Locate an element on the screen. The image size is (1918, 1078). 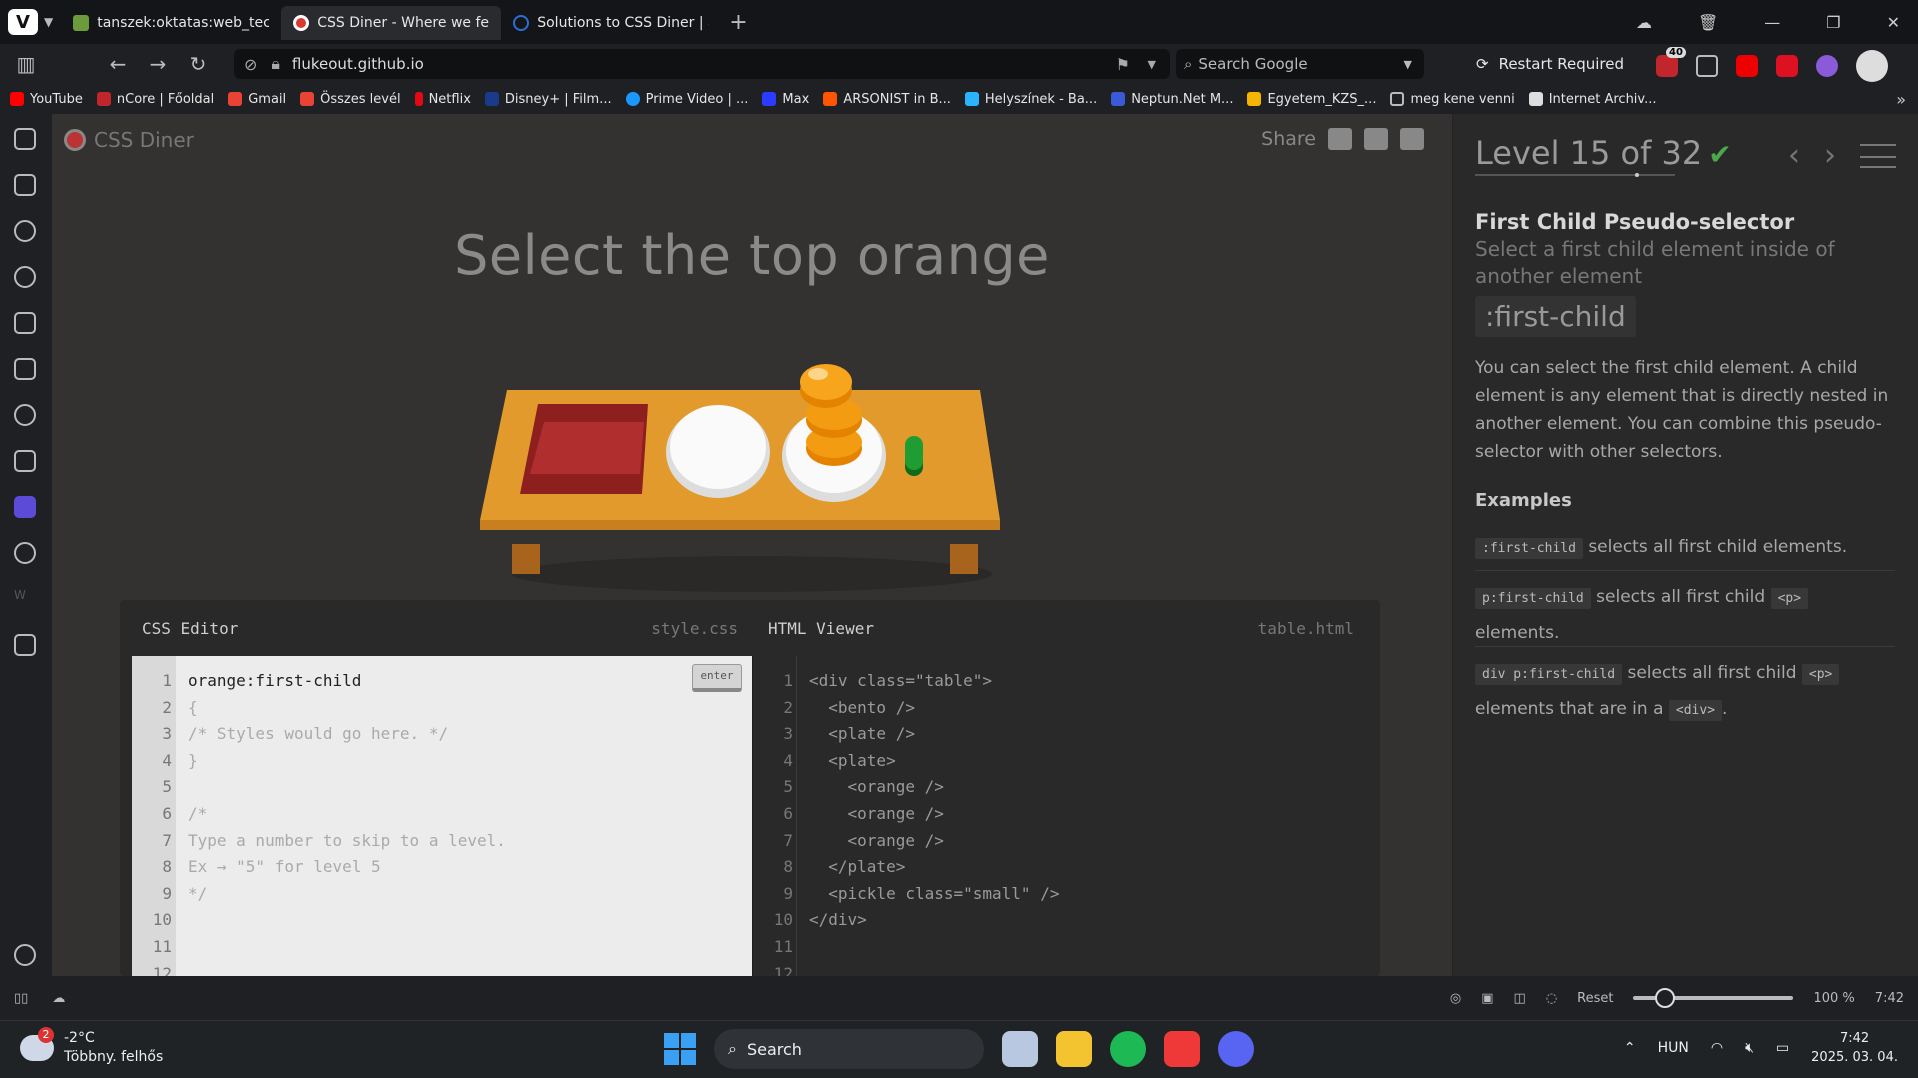
tab-solutions: Solutions to CSS Diner | anc is located at coordinates (611, 23).